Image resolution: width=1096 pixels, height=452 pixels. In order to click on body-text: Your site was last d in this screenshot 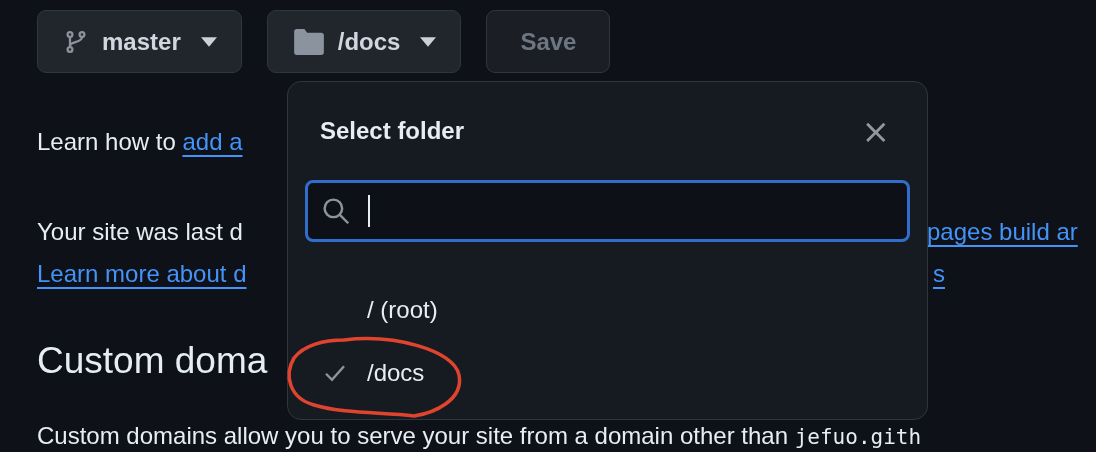, I will do `click(140, 231)`.